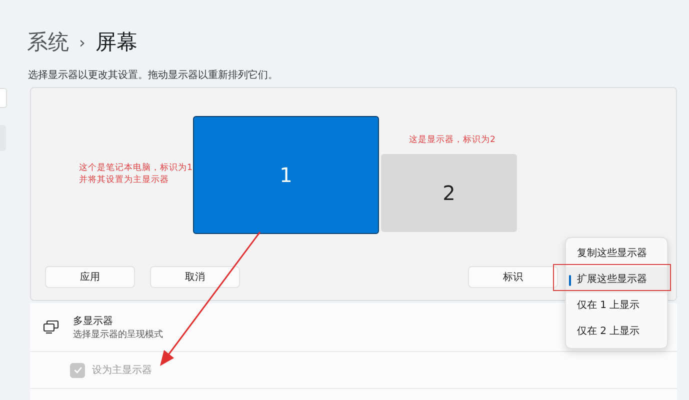 The height and width of the screenshot is (400, 689). Describe the element at coordinates (135, 174) in the screenshot. I see `annotation-text: 这个是笔记本电脑，标识为1 并将其设置为主显示器` at that location.